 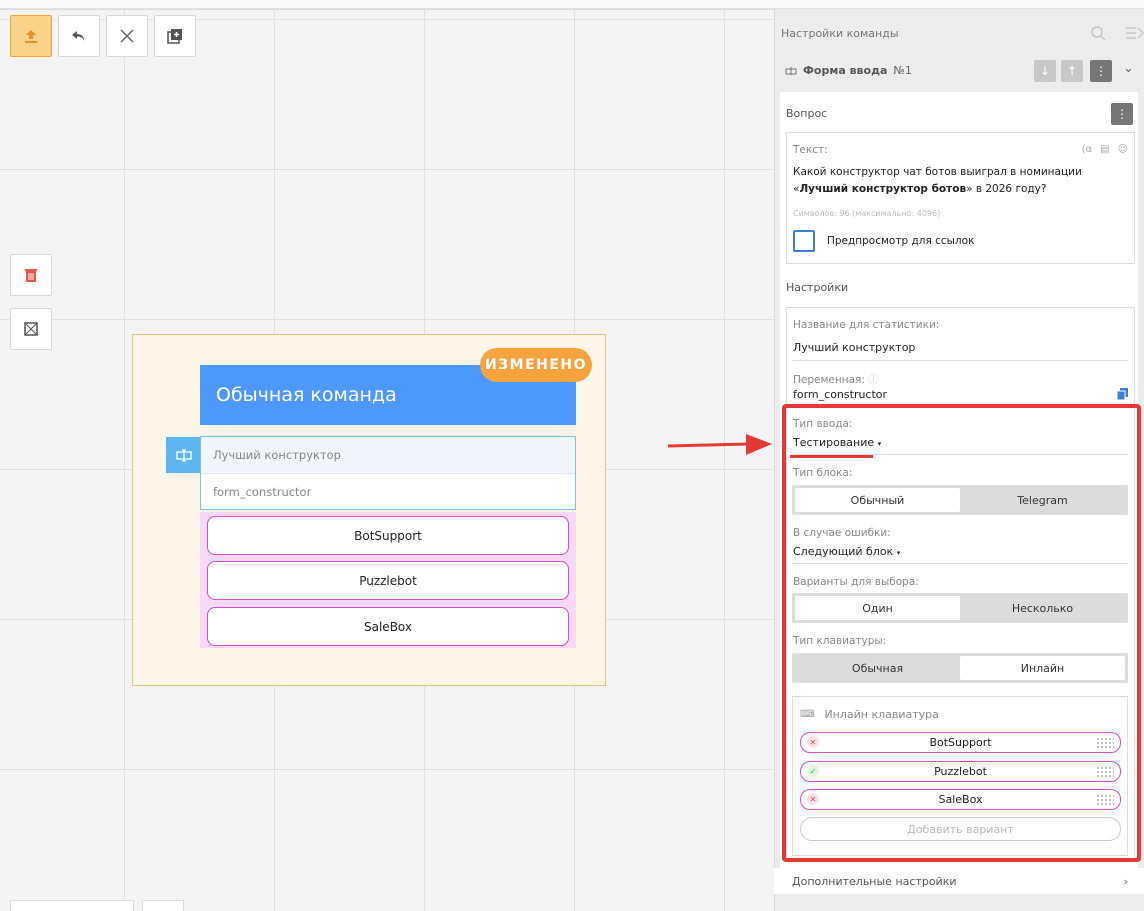 What do you see at coordinates (959, 881) in the screenshot?
I see `more-settings-row: Дополнительные настройки ›` at bounding box center [959, 881].